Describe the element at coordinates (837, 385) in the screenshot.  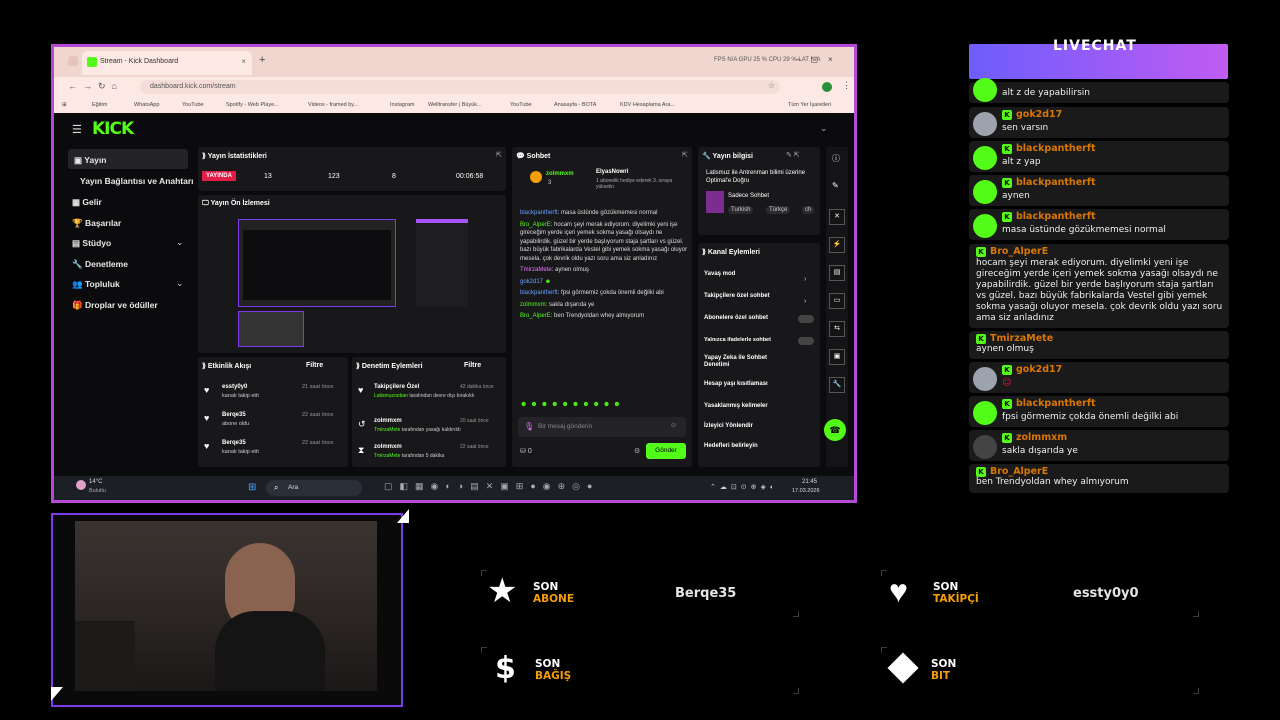
I see `wrench-icon: 🔧` at that location.